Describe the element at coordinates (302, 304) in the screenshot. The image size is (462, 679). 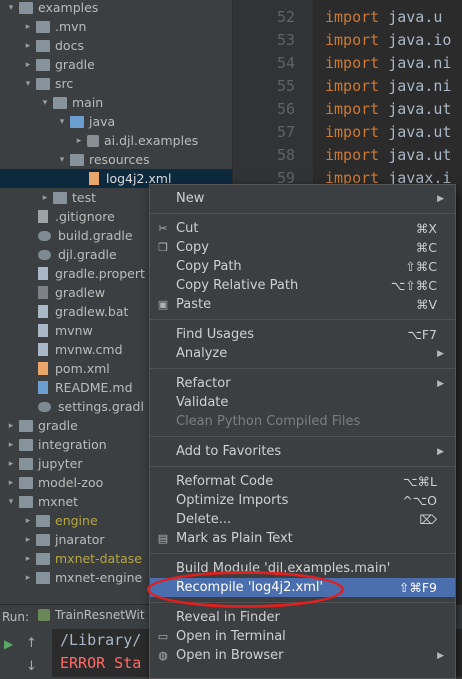
I see `menu-item-paste: ▣ Paste ⌘V` at that location.